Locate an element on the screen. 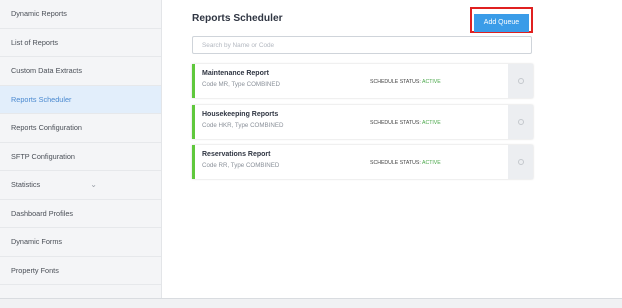 The image size is (622, 308). sidebar-item-dynamic-reports: Dynamic Reports is located at coordinates (80, 14).